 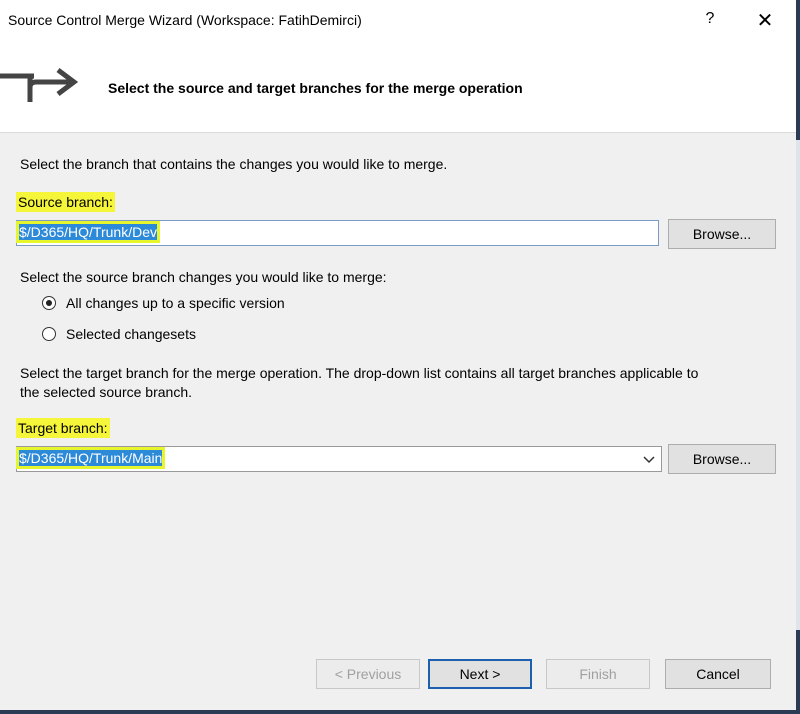 I want to click on previous-button: < Previous, so click(x=368, y=674).